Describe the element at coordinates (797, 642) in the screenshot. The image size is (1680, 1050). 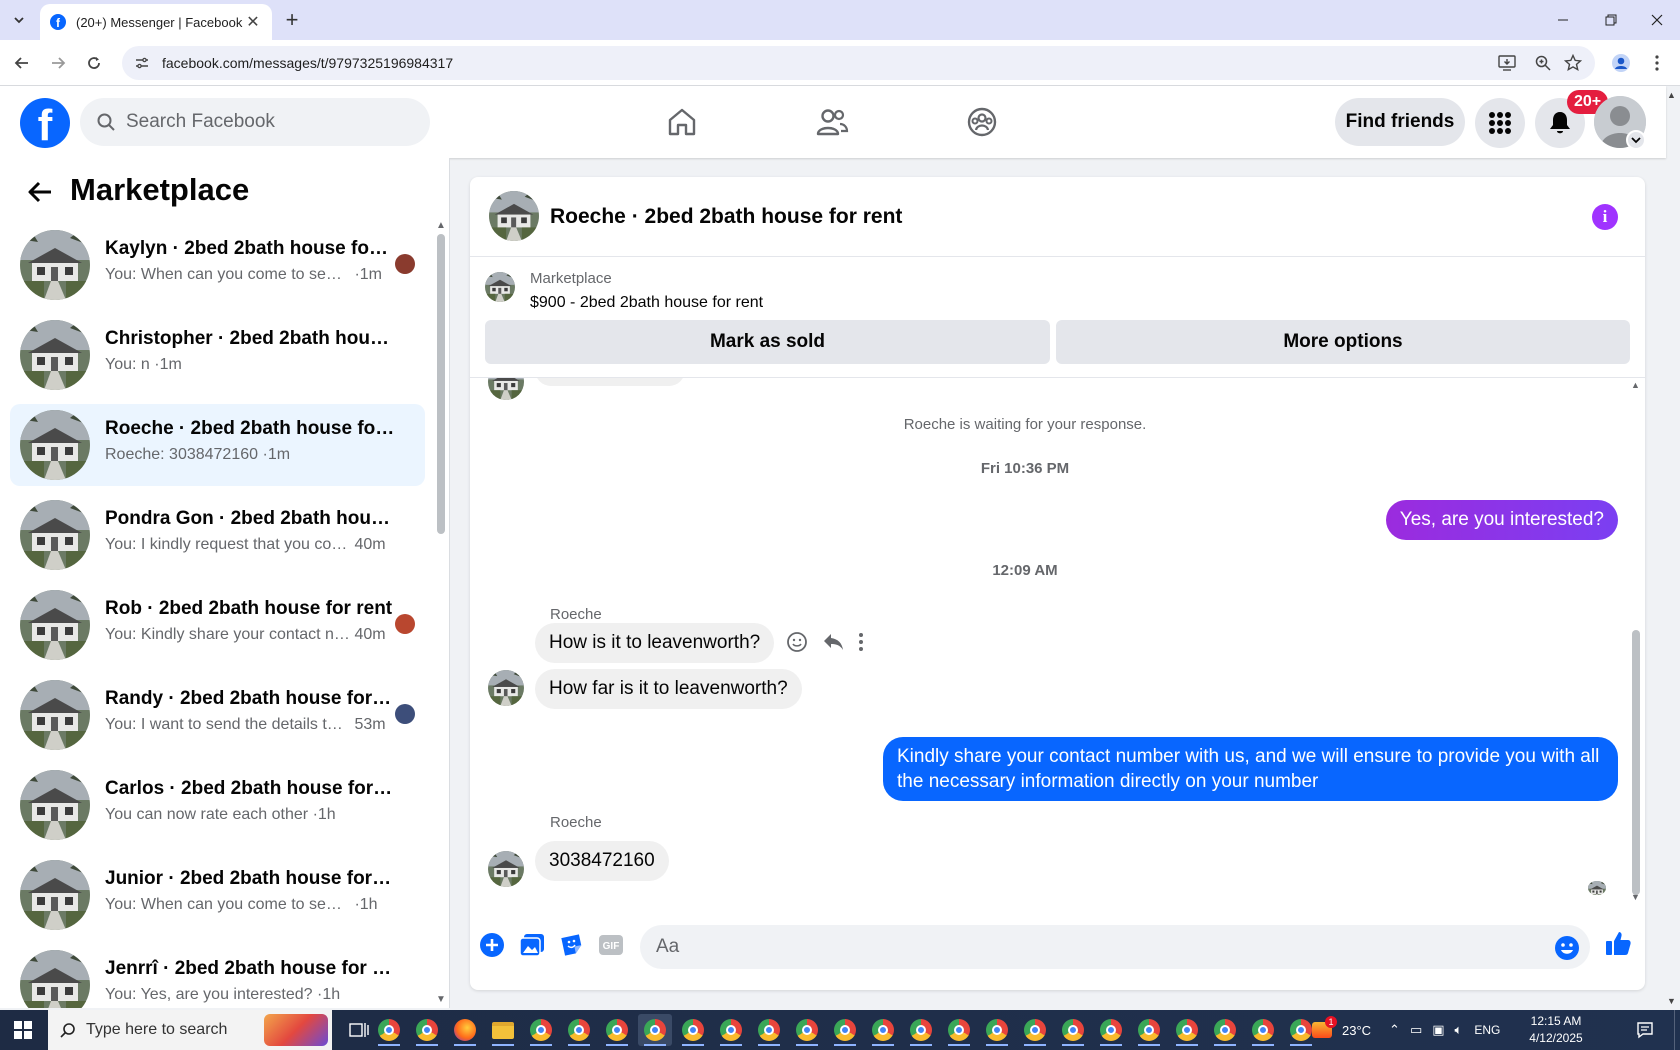
I see `react-emoji-icon` at that location.